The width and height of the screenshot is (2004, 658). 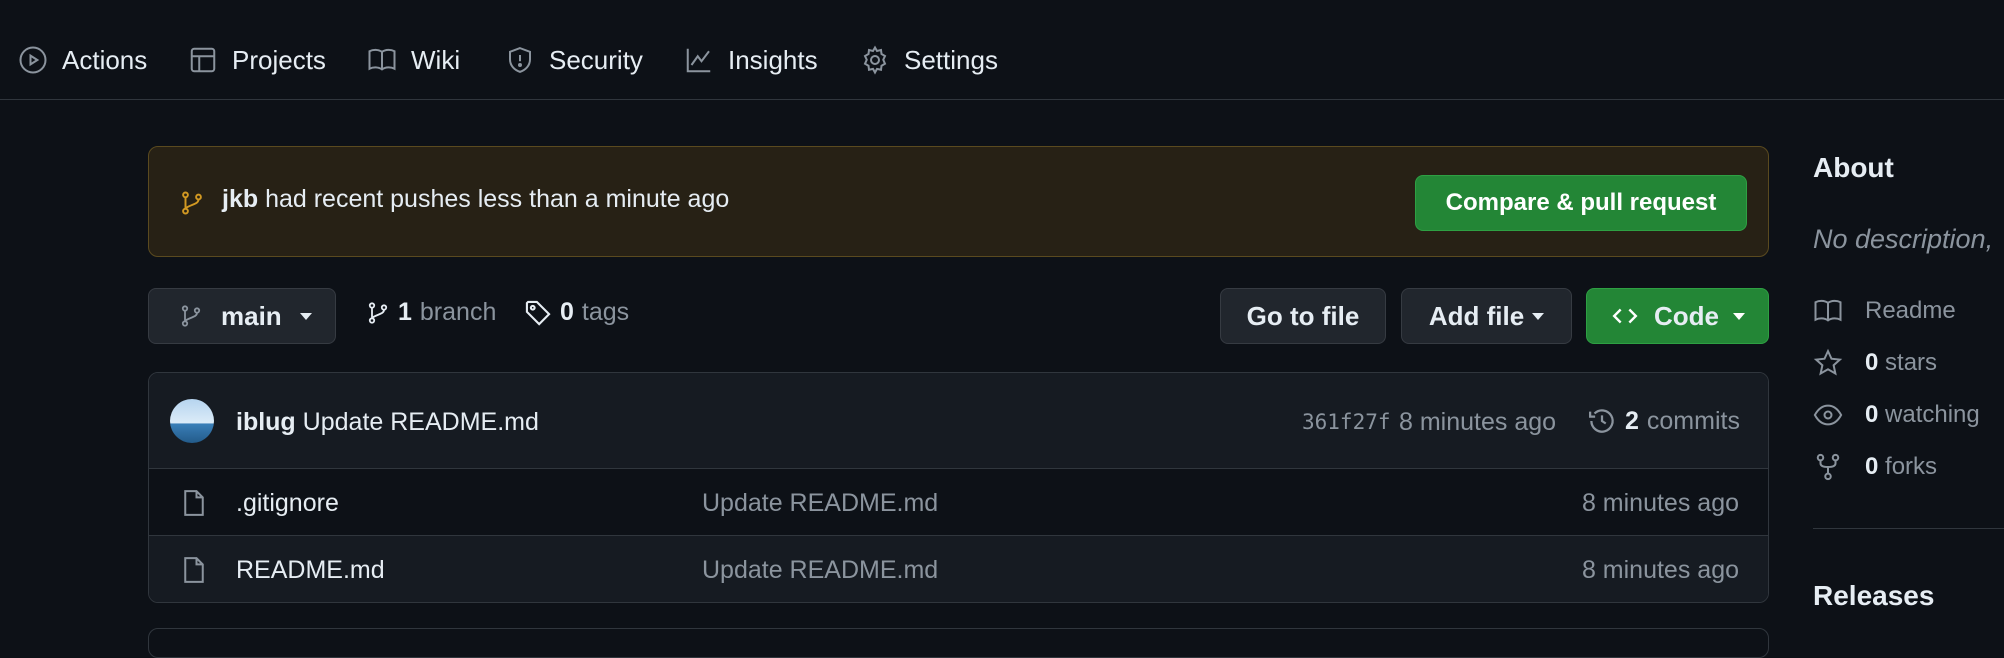 What do you see at coordinates (596, 59) in the screenshot?
I see `nav-security-label: Security` at bounding box center [596, 59].